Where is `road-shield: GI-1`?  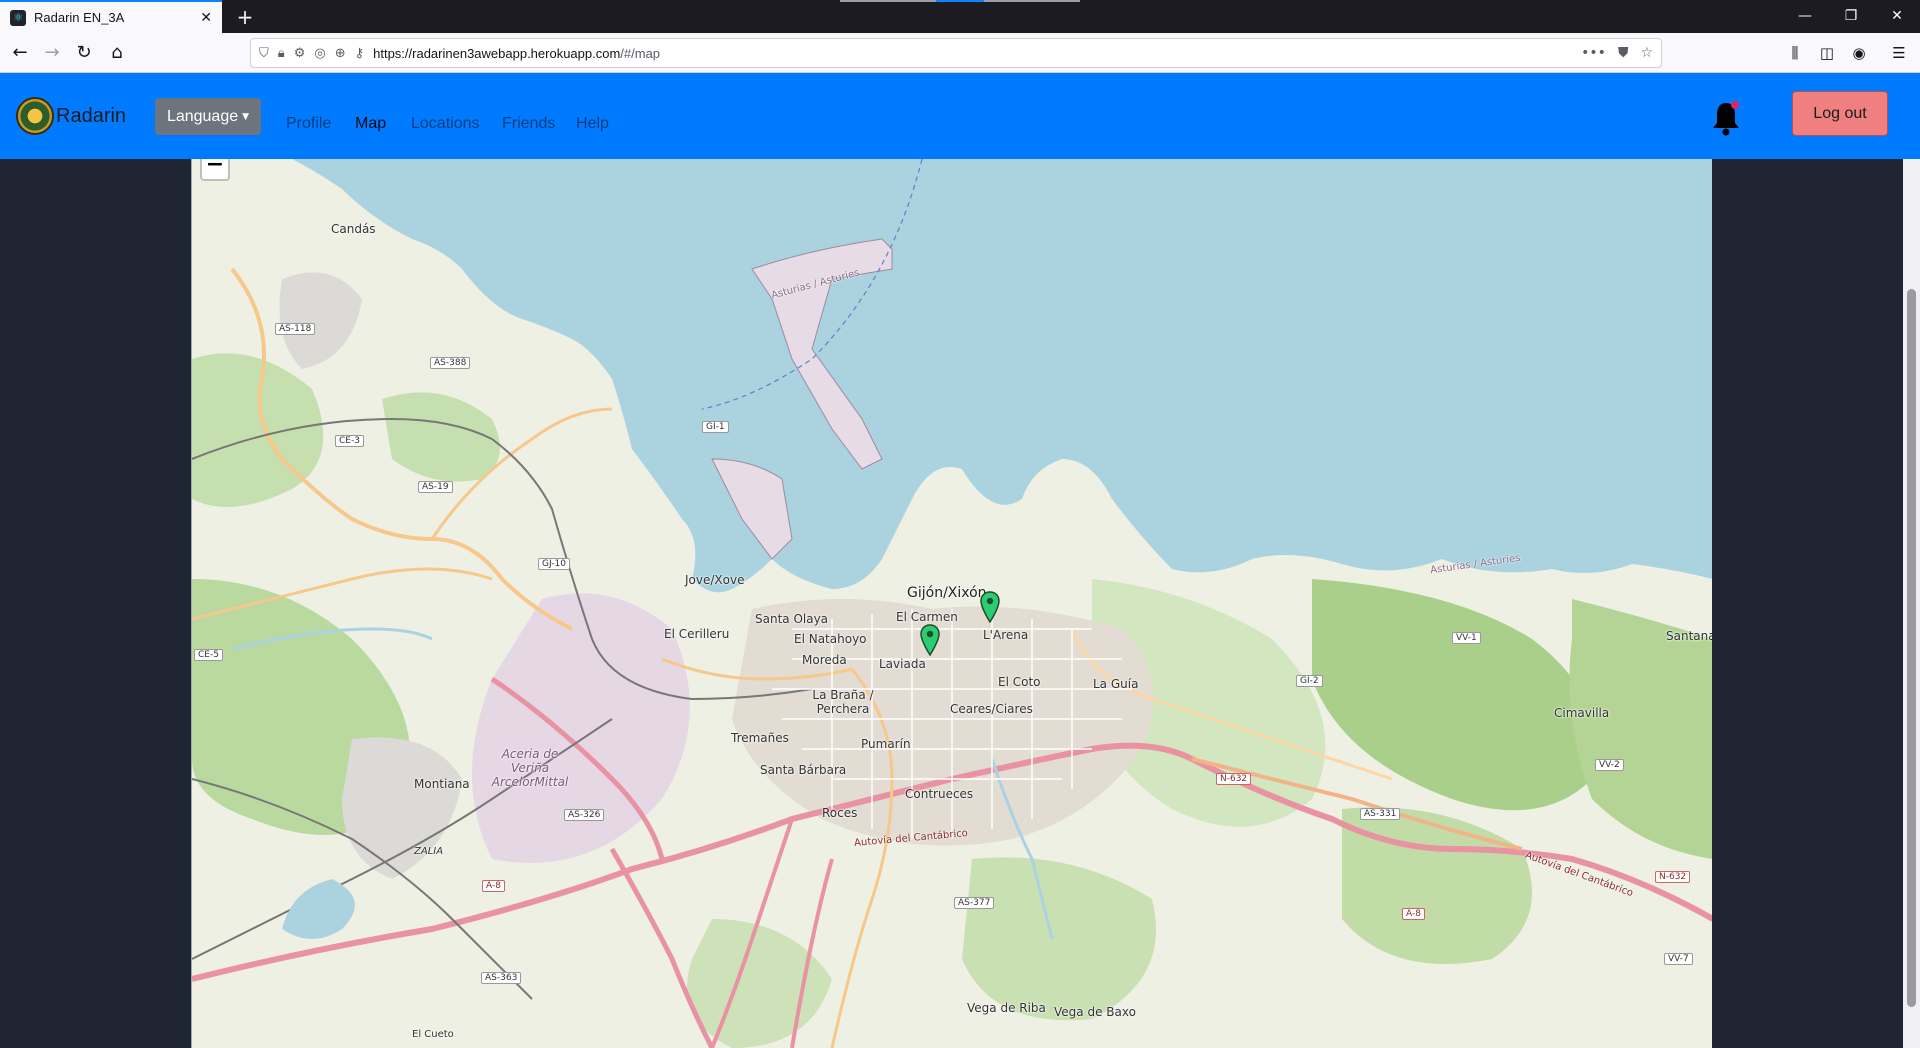 road-shield: GI-1 is located at coordinates (715, 427).